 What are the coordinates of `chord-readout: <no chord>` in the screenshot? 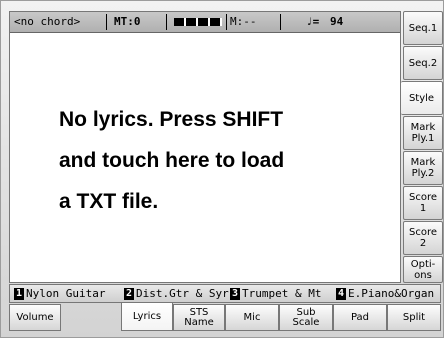 It's located at (47, 21).